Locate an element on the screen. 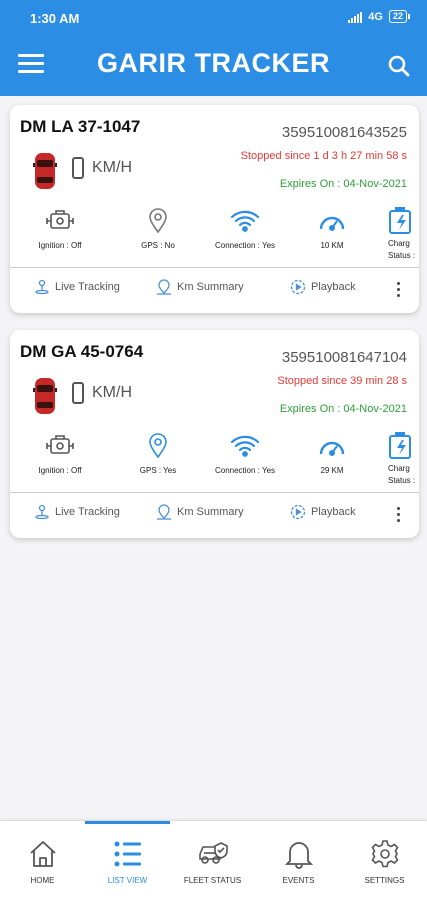 The width and height of the screenshot is (427, 900). nav-settings: SETTINGS is located at coordinates (384, 860).